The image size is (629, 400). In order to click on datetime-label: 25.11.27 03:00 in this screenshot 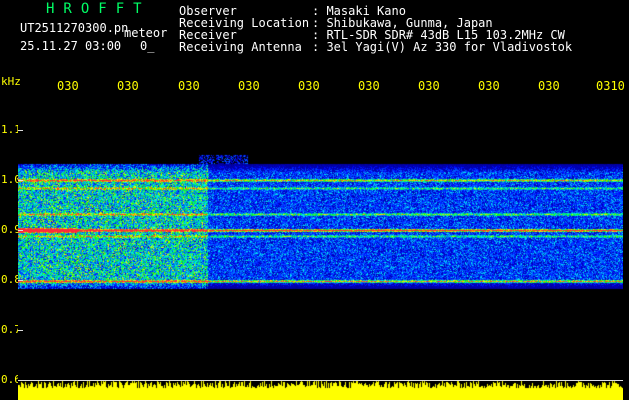, I will do `click(71, 46)`.